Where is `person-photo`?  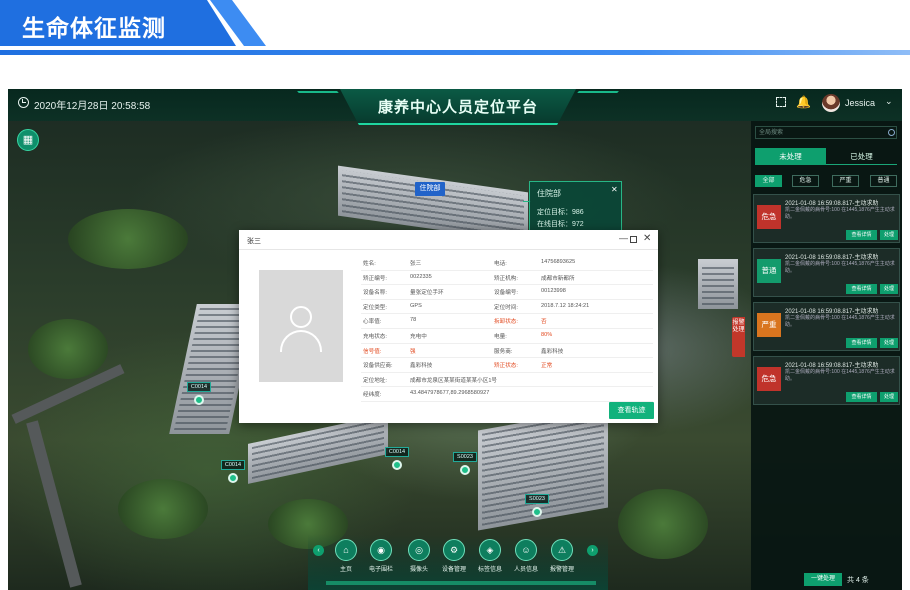
person-photo is located at coordinates (301, 326).